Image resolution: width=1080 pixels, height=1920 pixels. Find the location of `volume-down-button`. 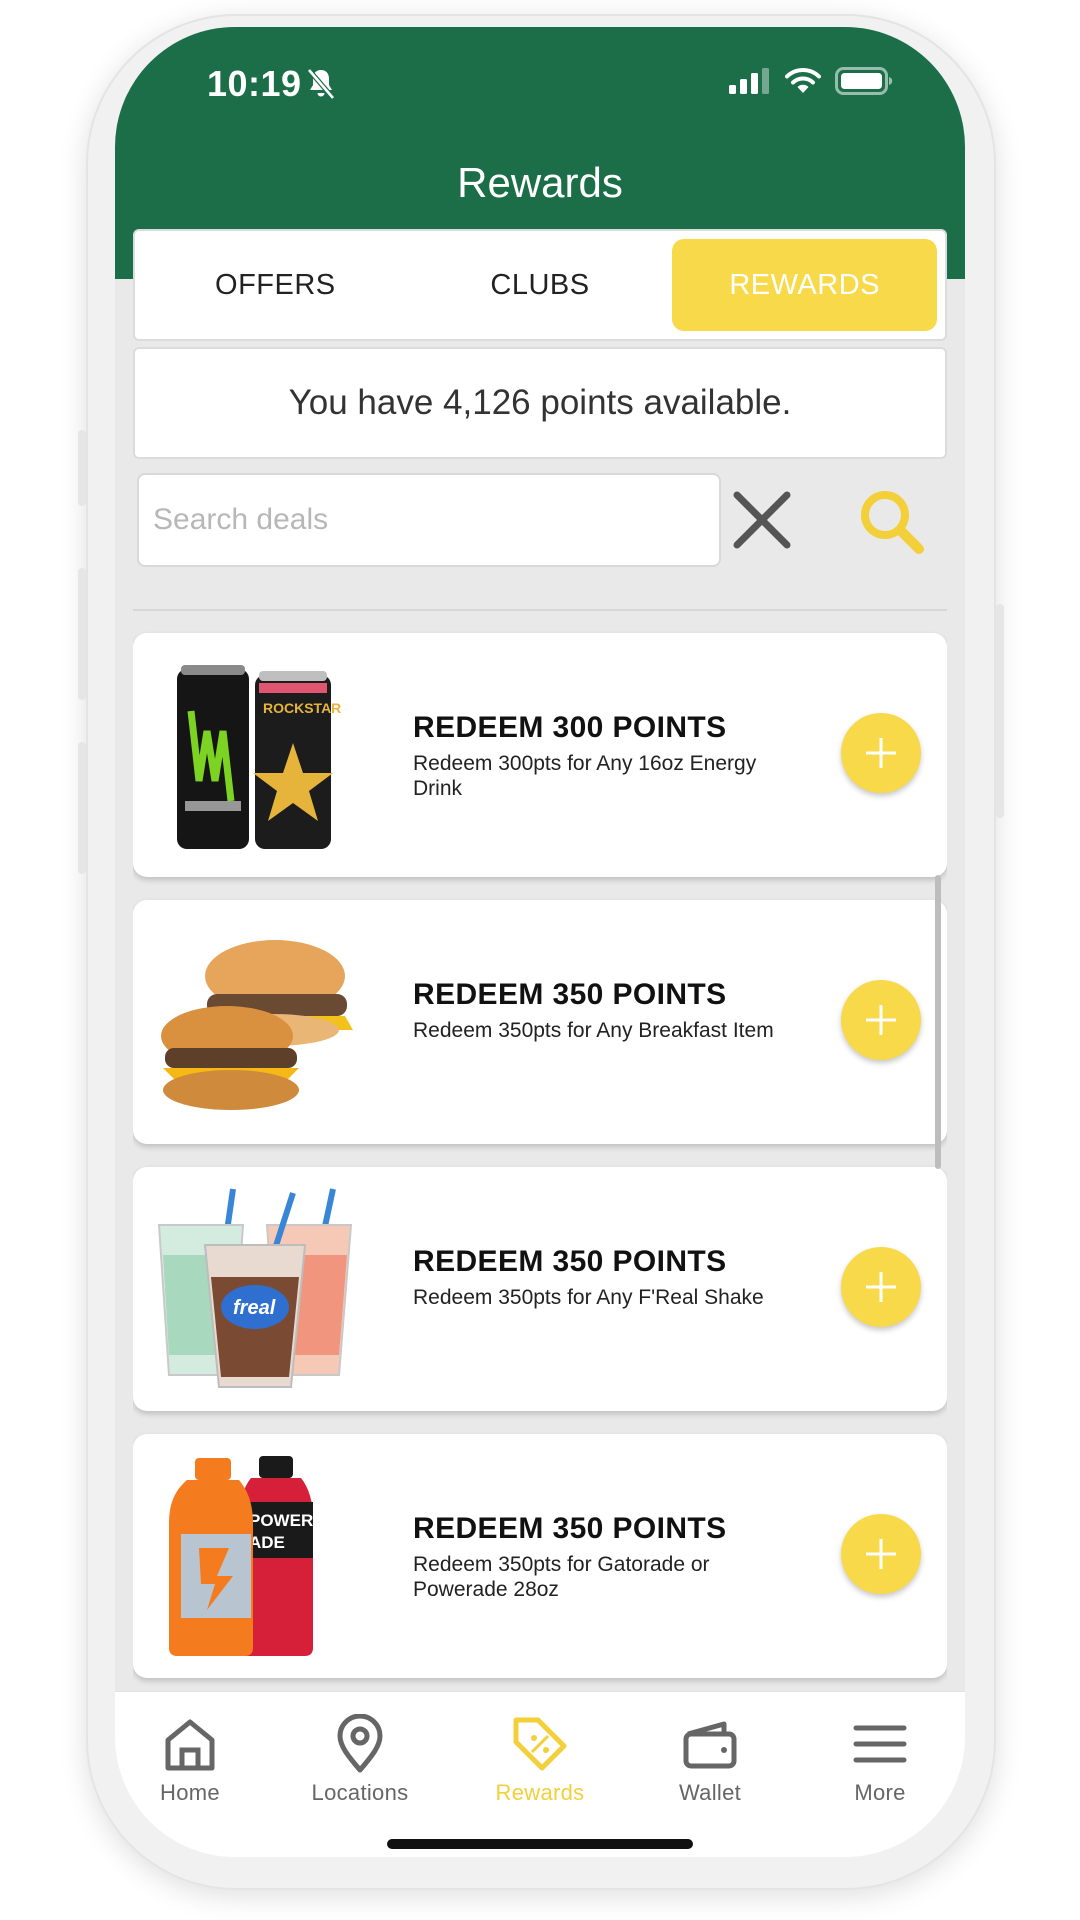

volume-down-button is located at coordinates (82, 808).